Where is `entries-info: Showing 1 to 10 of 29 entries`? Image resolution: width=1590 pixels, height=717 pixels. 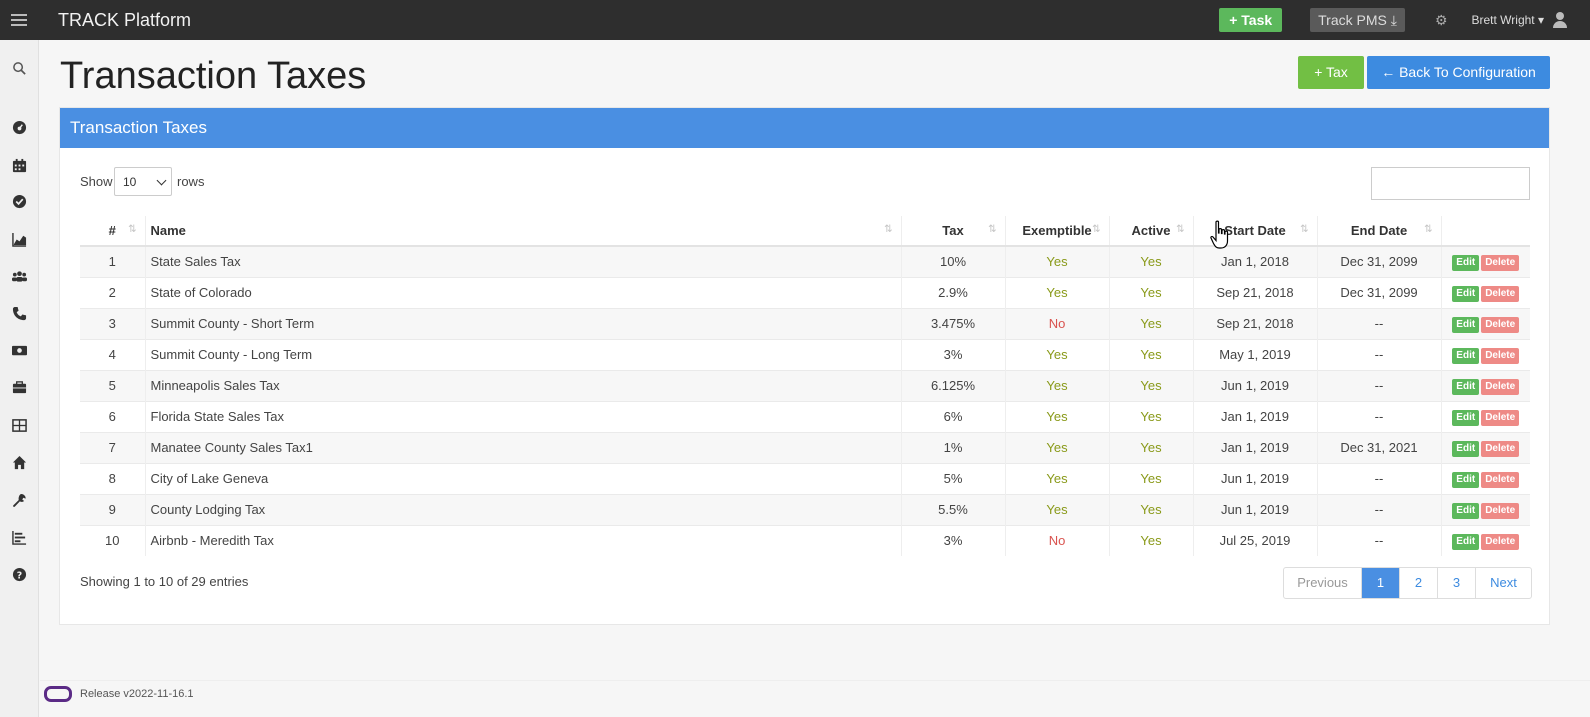
entries-info: Showing 1 to 10 of 29 entries is located at coordinates (164, 581).